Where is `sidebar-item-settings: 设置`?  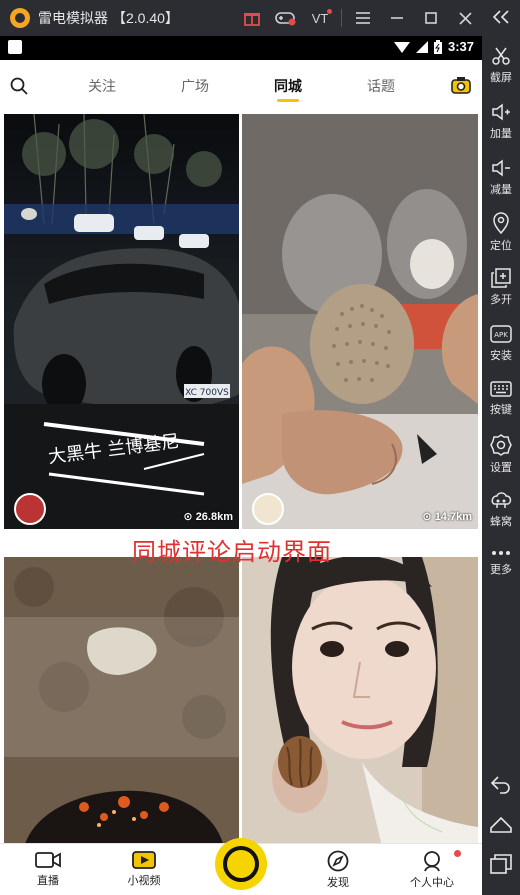
sidebar-item-settings: 设置 is located at coordinates (501, 454).